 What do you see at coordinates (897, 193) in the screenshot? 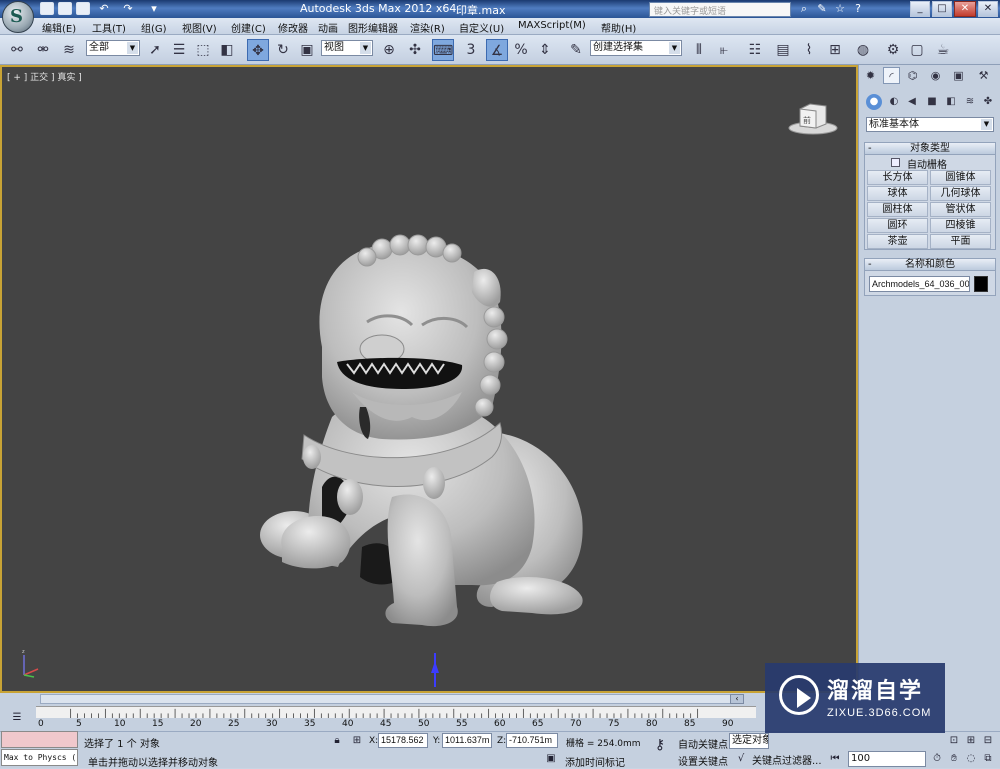
I see `sphere-button: 球体` at bounding box center [897, 193].